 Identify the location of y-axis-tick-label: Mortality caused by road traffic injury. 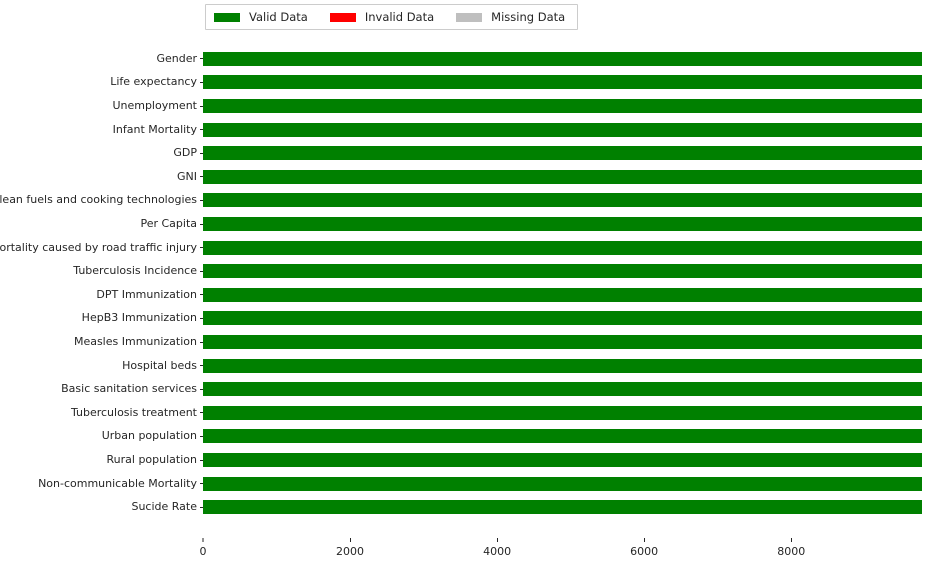
(98, 247).